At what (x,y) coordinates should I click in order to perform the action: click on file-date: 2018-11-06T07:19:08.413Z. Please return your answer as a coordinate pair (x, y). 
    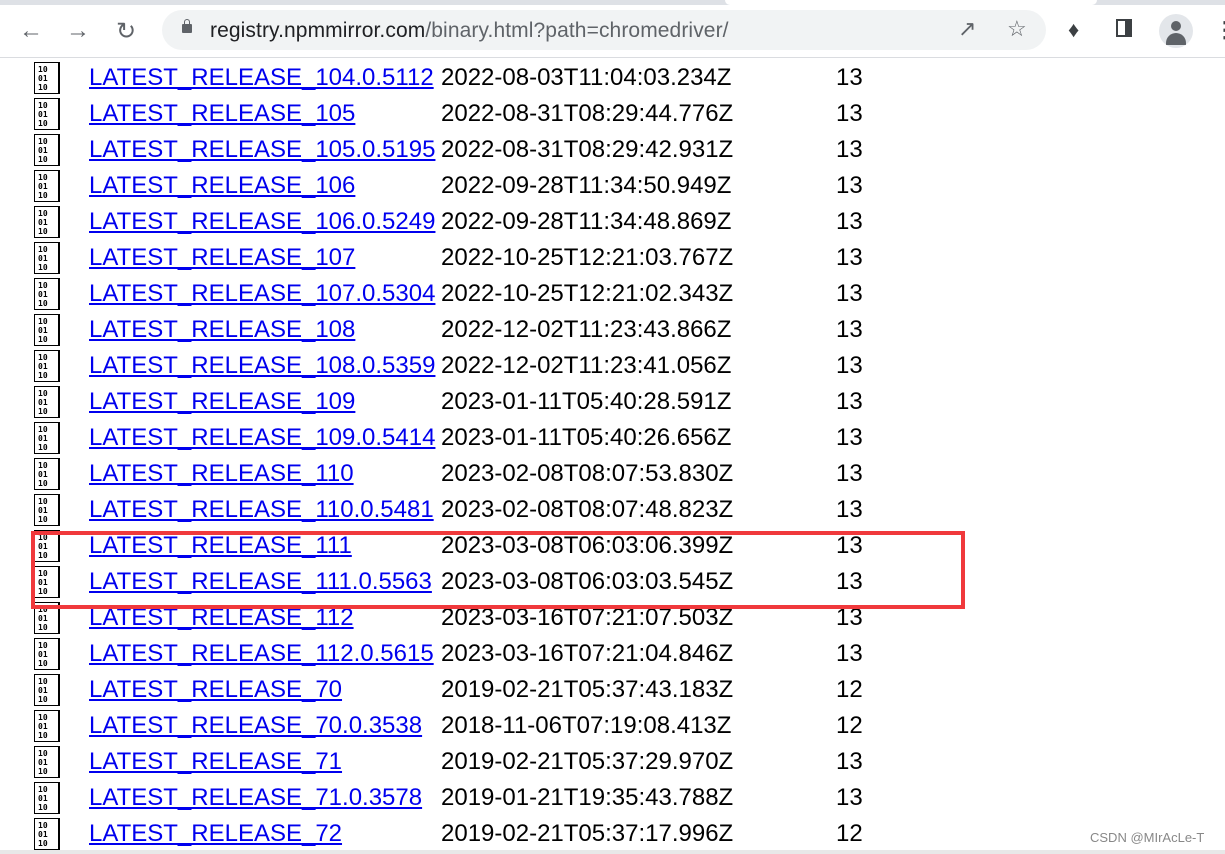
    Looking at the image, I should click on (586, 725).